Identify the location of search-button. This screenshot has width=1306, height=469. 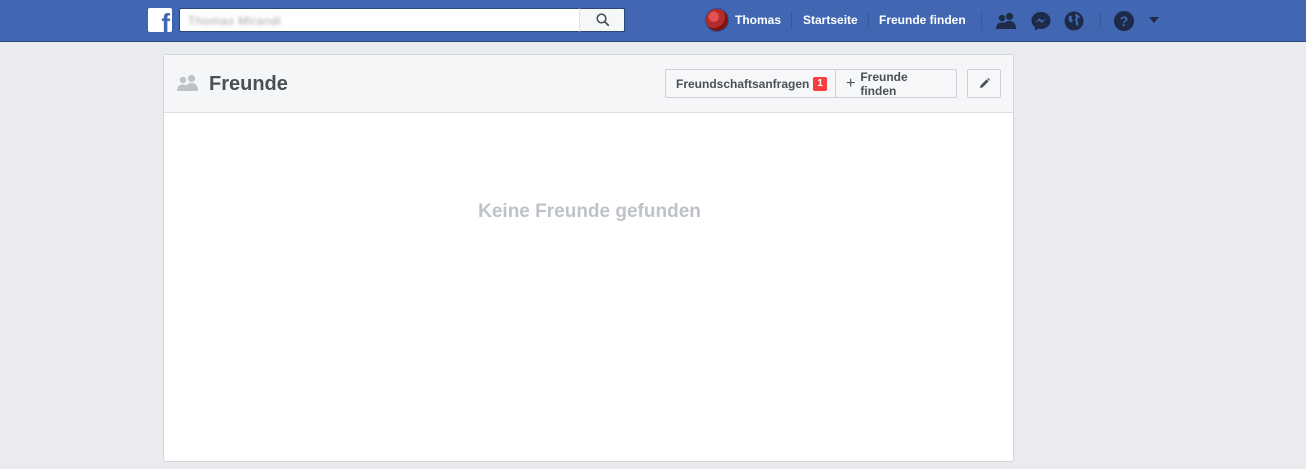
(602, 20).